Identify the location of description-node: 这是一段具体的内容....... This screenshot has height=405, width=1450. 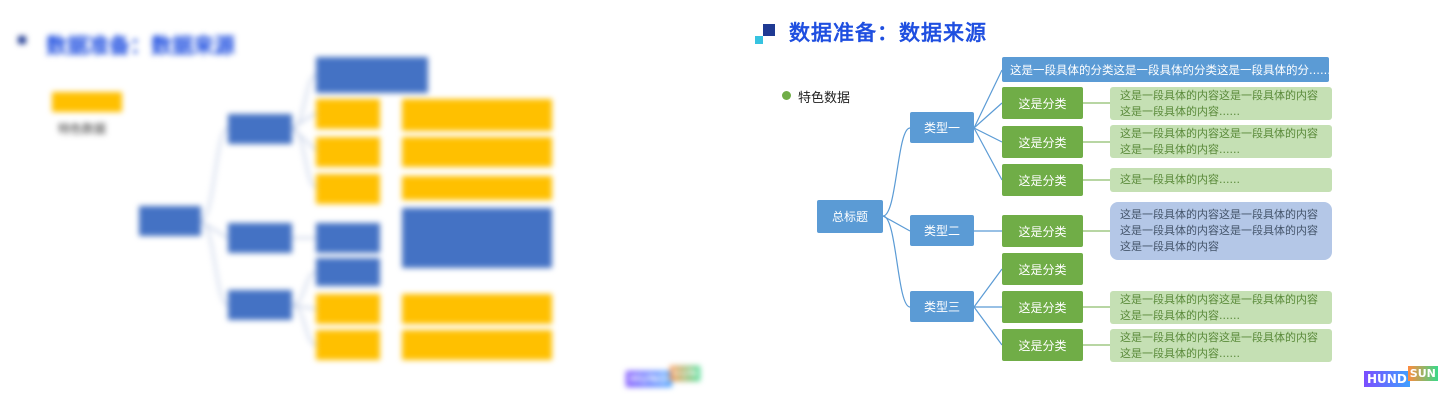
(1221, 180).